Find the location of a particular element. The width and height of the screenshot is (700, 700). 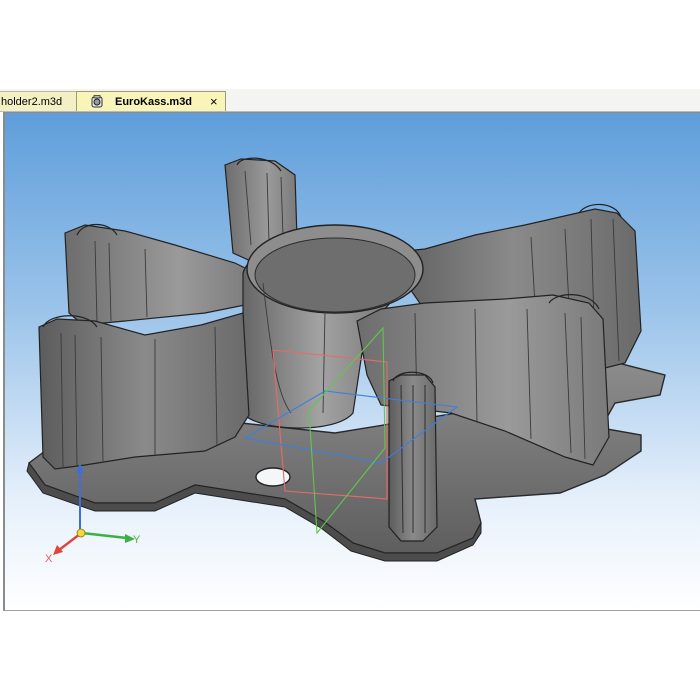

tab-eurokass: EuroKass.m3d × is located at coordinates (151, 101).